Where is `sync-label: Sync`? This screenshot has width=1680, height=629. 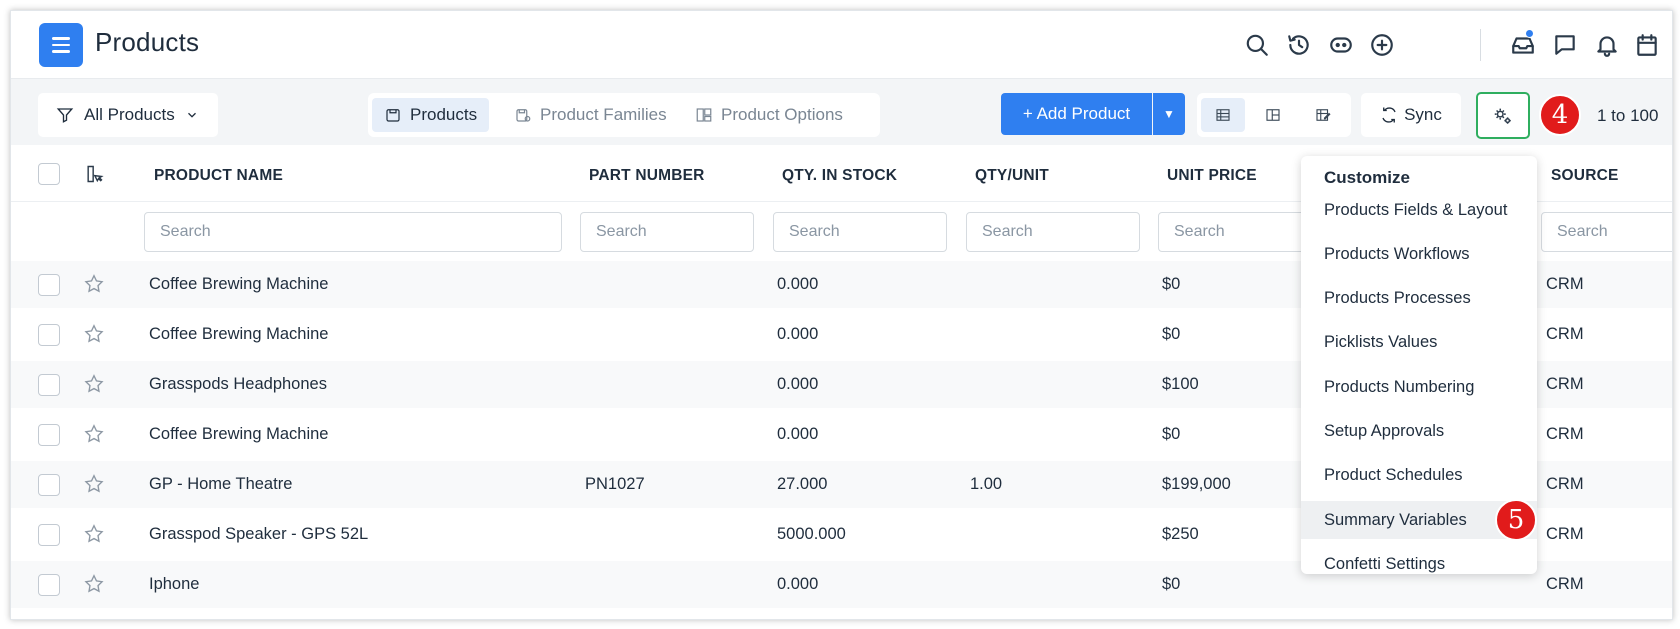 sync-label: Sync is located at coordinates (1423, 114).